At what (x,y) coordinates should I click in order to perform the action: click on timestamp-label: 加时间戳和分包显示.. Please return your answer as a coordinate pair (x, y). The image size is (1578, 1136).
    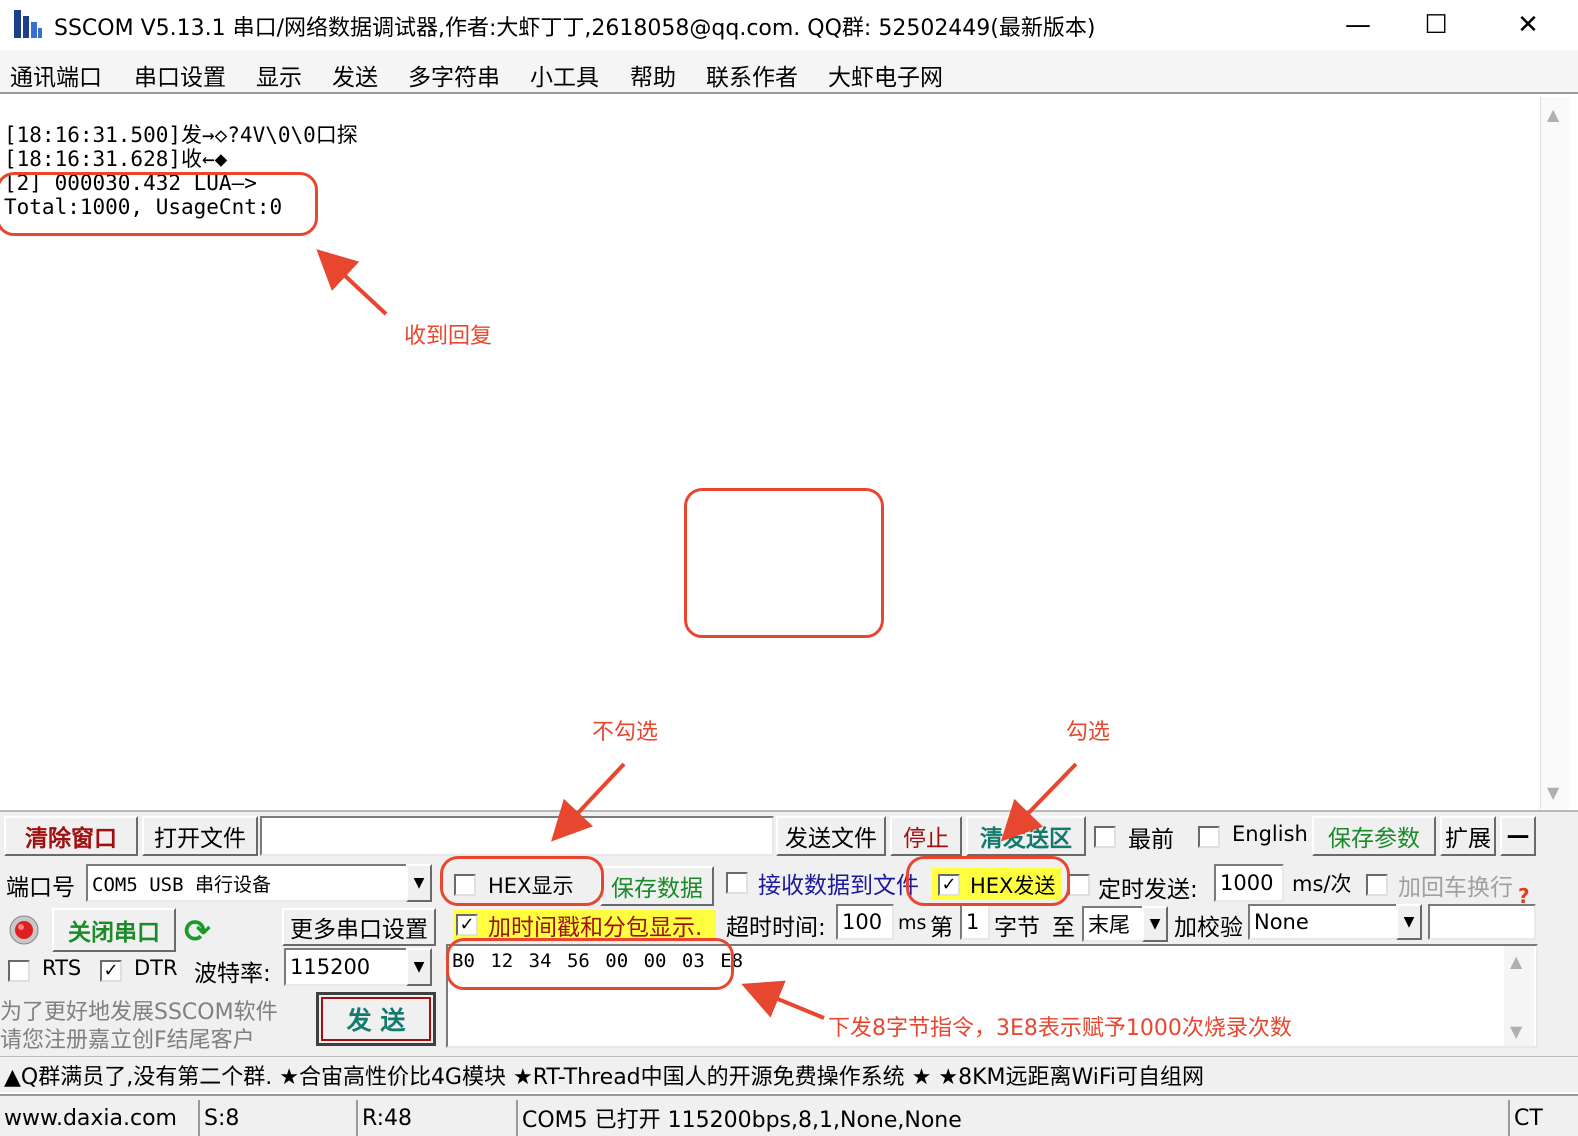
    Looking at the image, I should click on (595, 928).